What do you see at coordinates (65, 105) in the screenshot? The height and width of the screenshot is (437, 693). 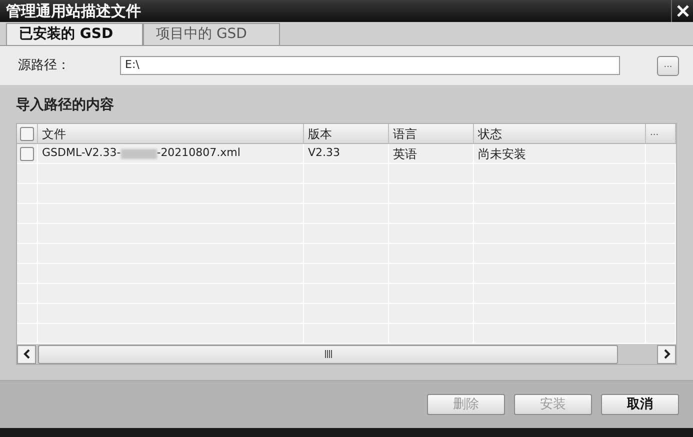 I see `section-title: 导入路径的内容` at bounding box center [65, 105].